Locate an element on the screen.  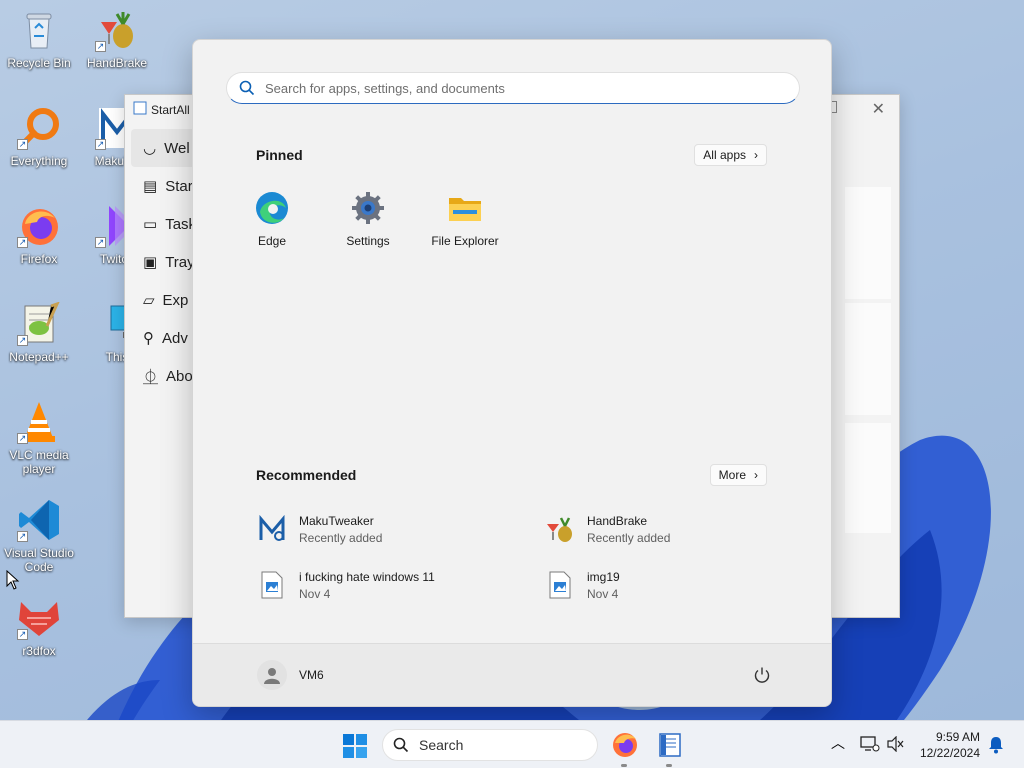
windows-start-icon is located at coordinates (355, 746).